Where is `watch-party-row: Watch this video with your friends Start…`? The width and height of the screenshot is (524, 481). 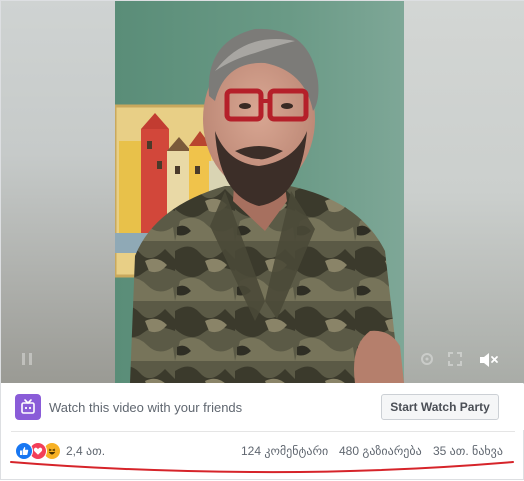 watch-party-row: Watch this video with your friends Start… is located at coordinates (262, 407).